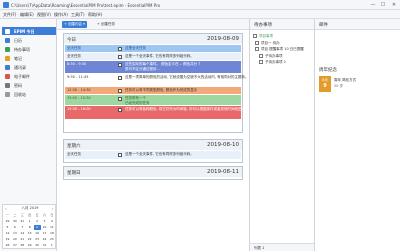  Describe the element at coordinates (14, 239) in the screenshot. I see `calendar-day: 20` at that location.